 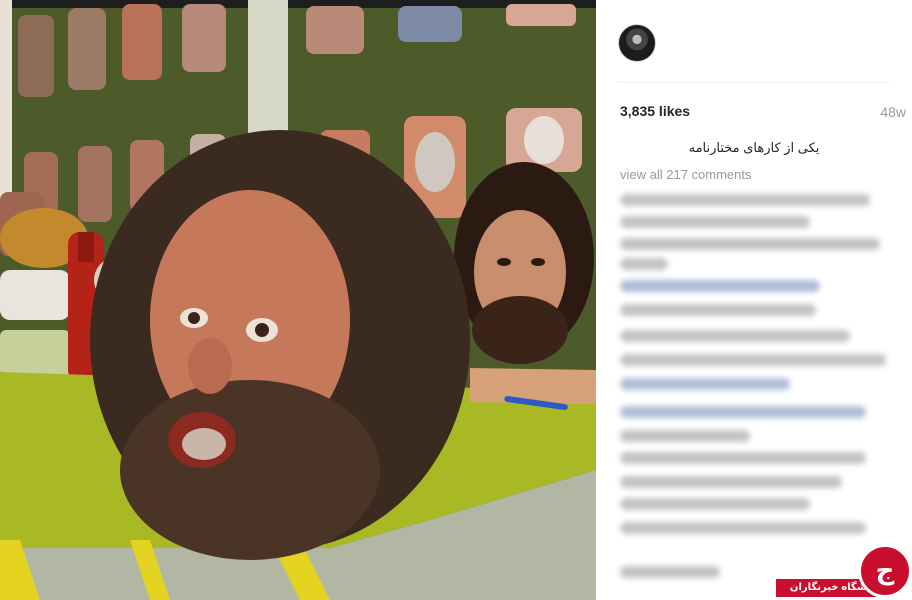 What do you see at coordinates (637, 43) in the screenshot?
I see `profile-avatar` at bounding box center [637, 43].